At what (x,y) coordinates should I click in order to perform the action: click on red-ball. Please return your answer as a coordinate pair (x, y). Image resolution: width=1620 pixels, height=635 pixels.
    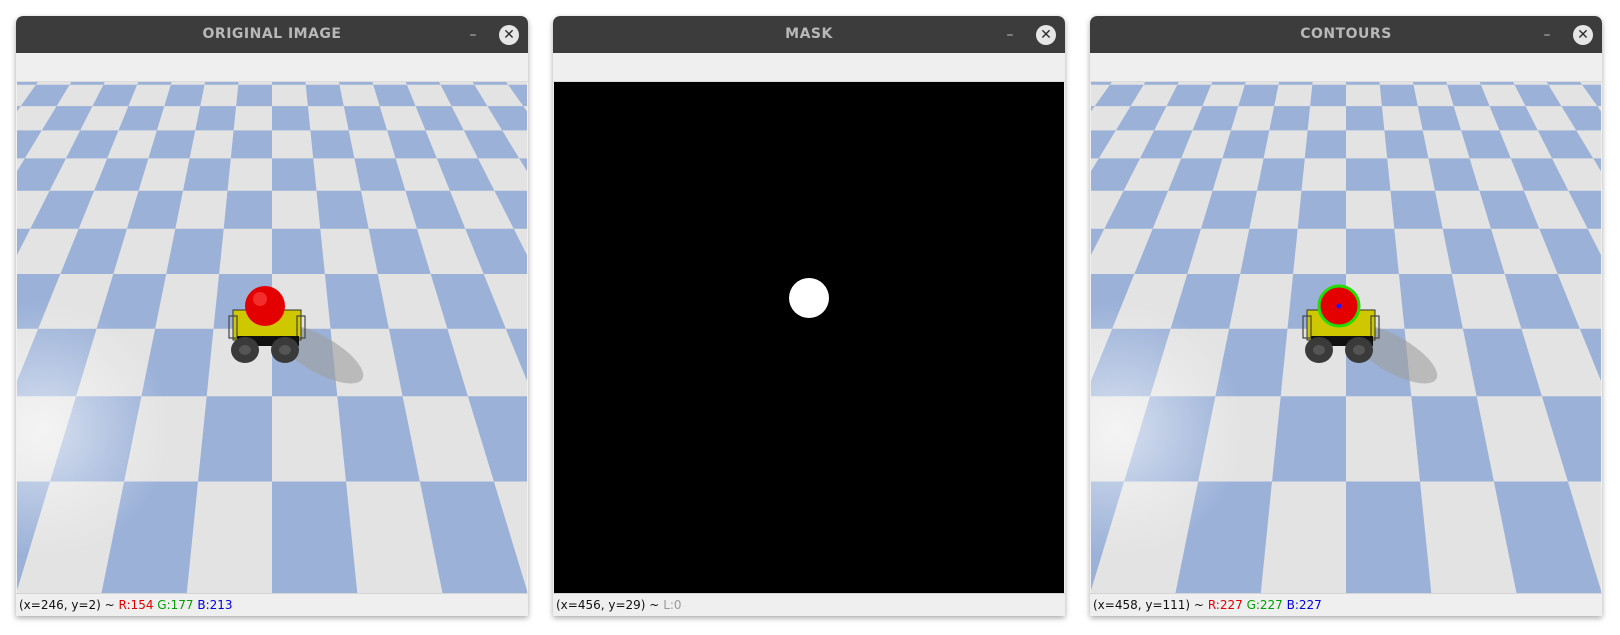
    Looking at the image, I should click on (265, 306).